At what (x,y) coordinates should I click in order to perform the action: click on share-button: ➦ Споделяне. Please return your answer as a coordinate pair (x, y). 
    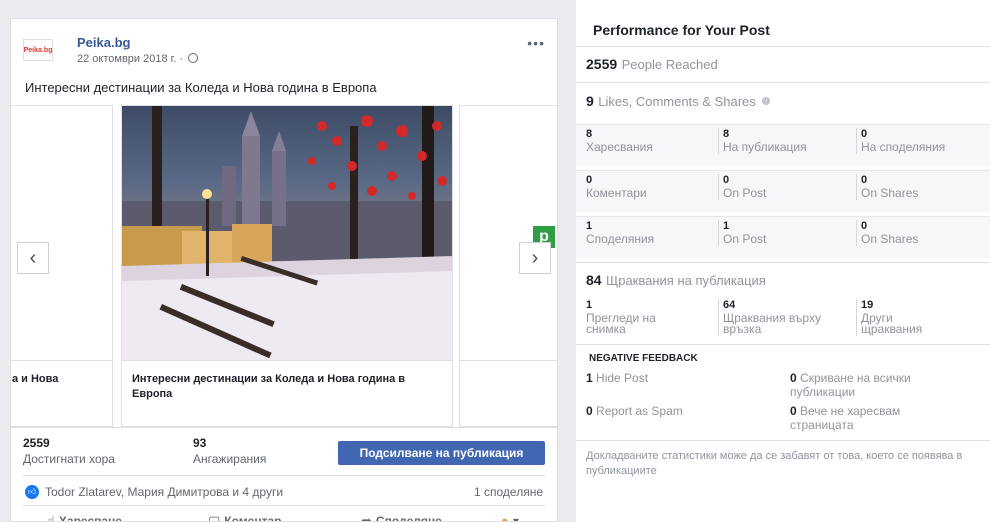
    Looking at the image, I should click on (401, 517).